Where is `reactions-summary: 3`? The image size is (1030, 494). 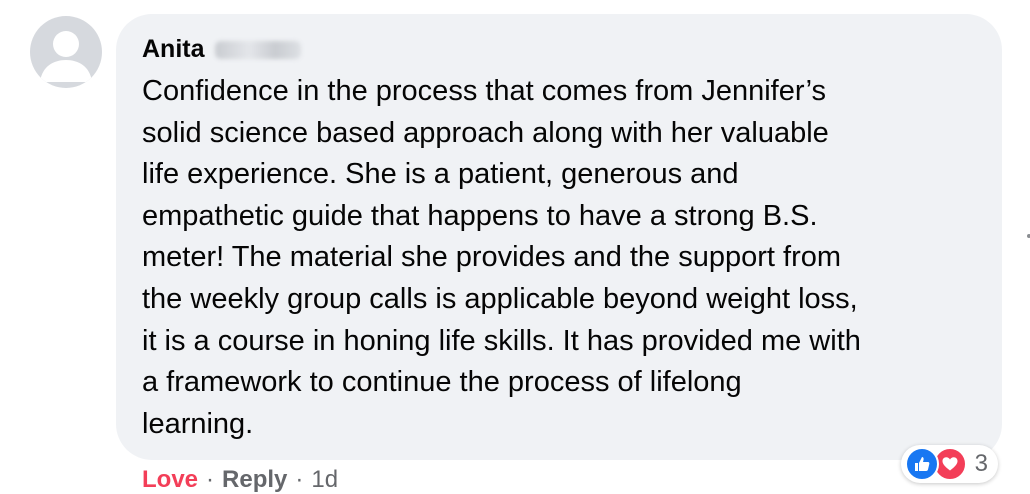
reactions-summary: 3 is located at coordinates (949, 464).